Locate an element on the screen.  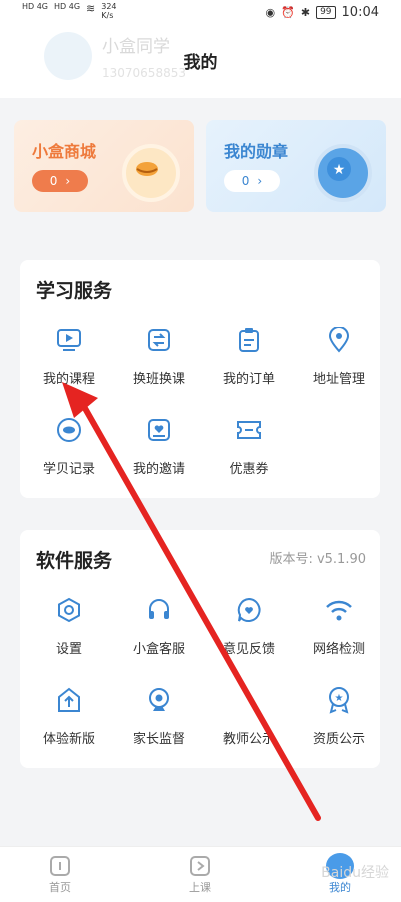
network-check-label: 网络检测 is located at coordinates (338, 649).